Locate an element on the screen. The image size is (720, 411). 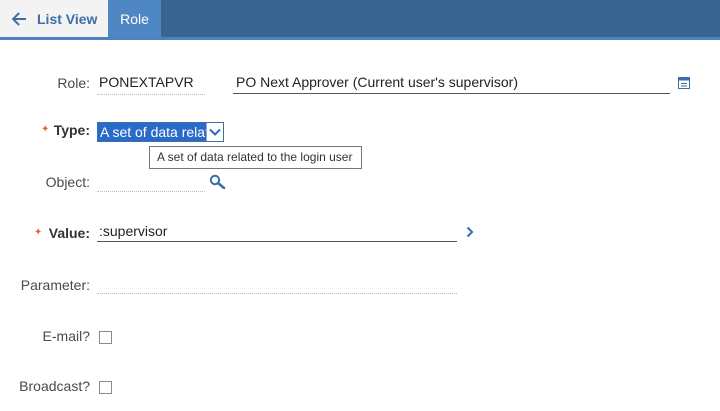
tab-role-label: Role is located at coordinates (134, 18).